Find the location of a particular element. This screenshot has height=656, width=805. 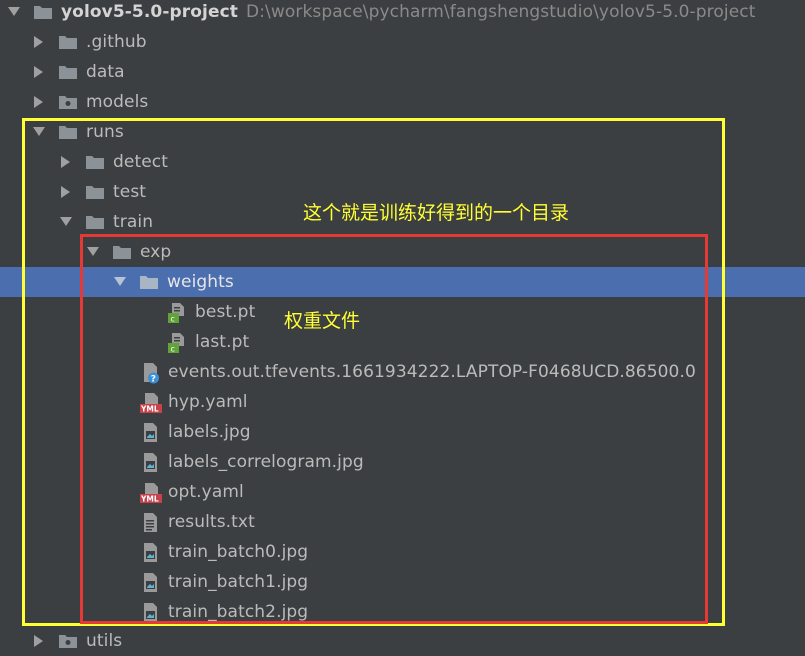

folder-label: utils is located at coordinates (104, 641).